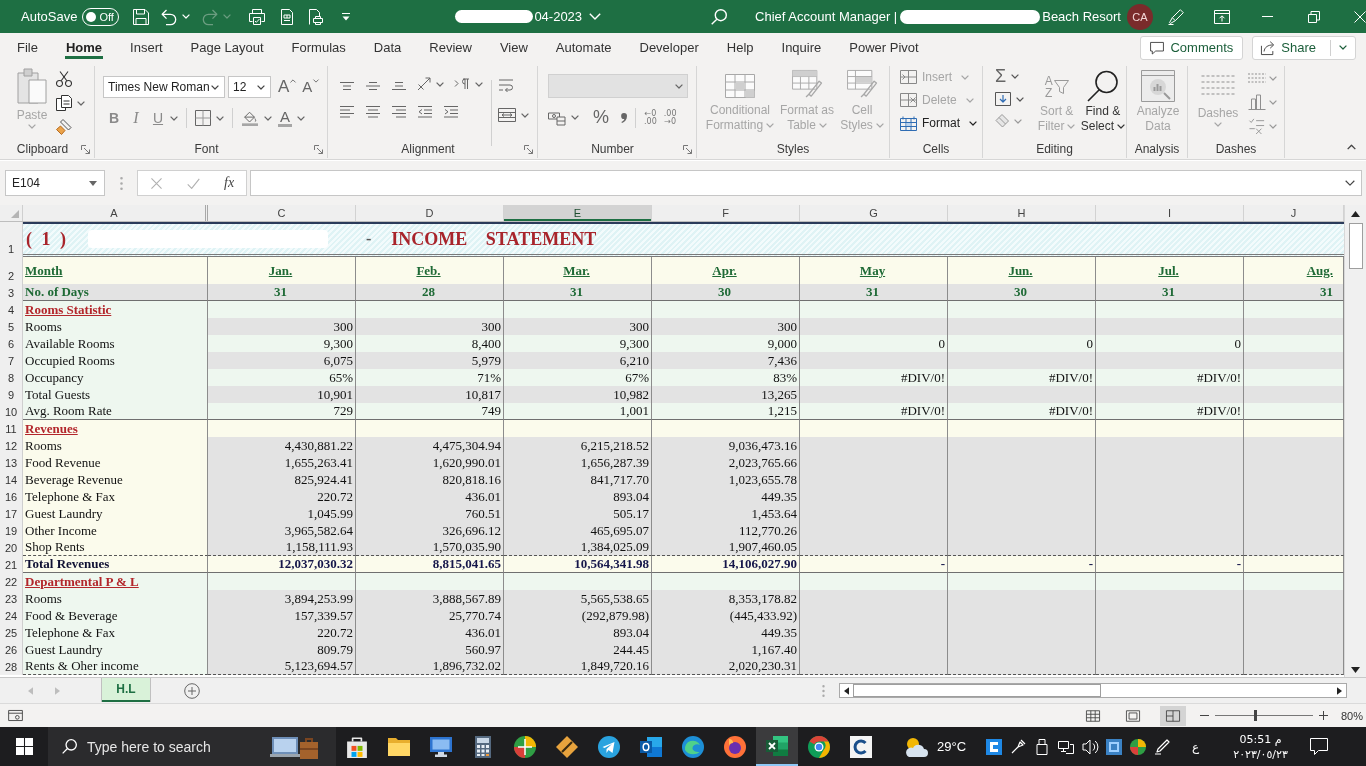 The width and height of the screenshot is (1366, 766). I want to click on wrap-text-icon, so click(506, 86).